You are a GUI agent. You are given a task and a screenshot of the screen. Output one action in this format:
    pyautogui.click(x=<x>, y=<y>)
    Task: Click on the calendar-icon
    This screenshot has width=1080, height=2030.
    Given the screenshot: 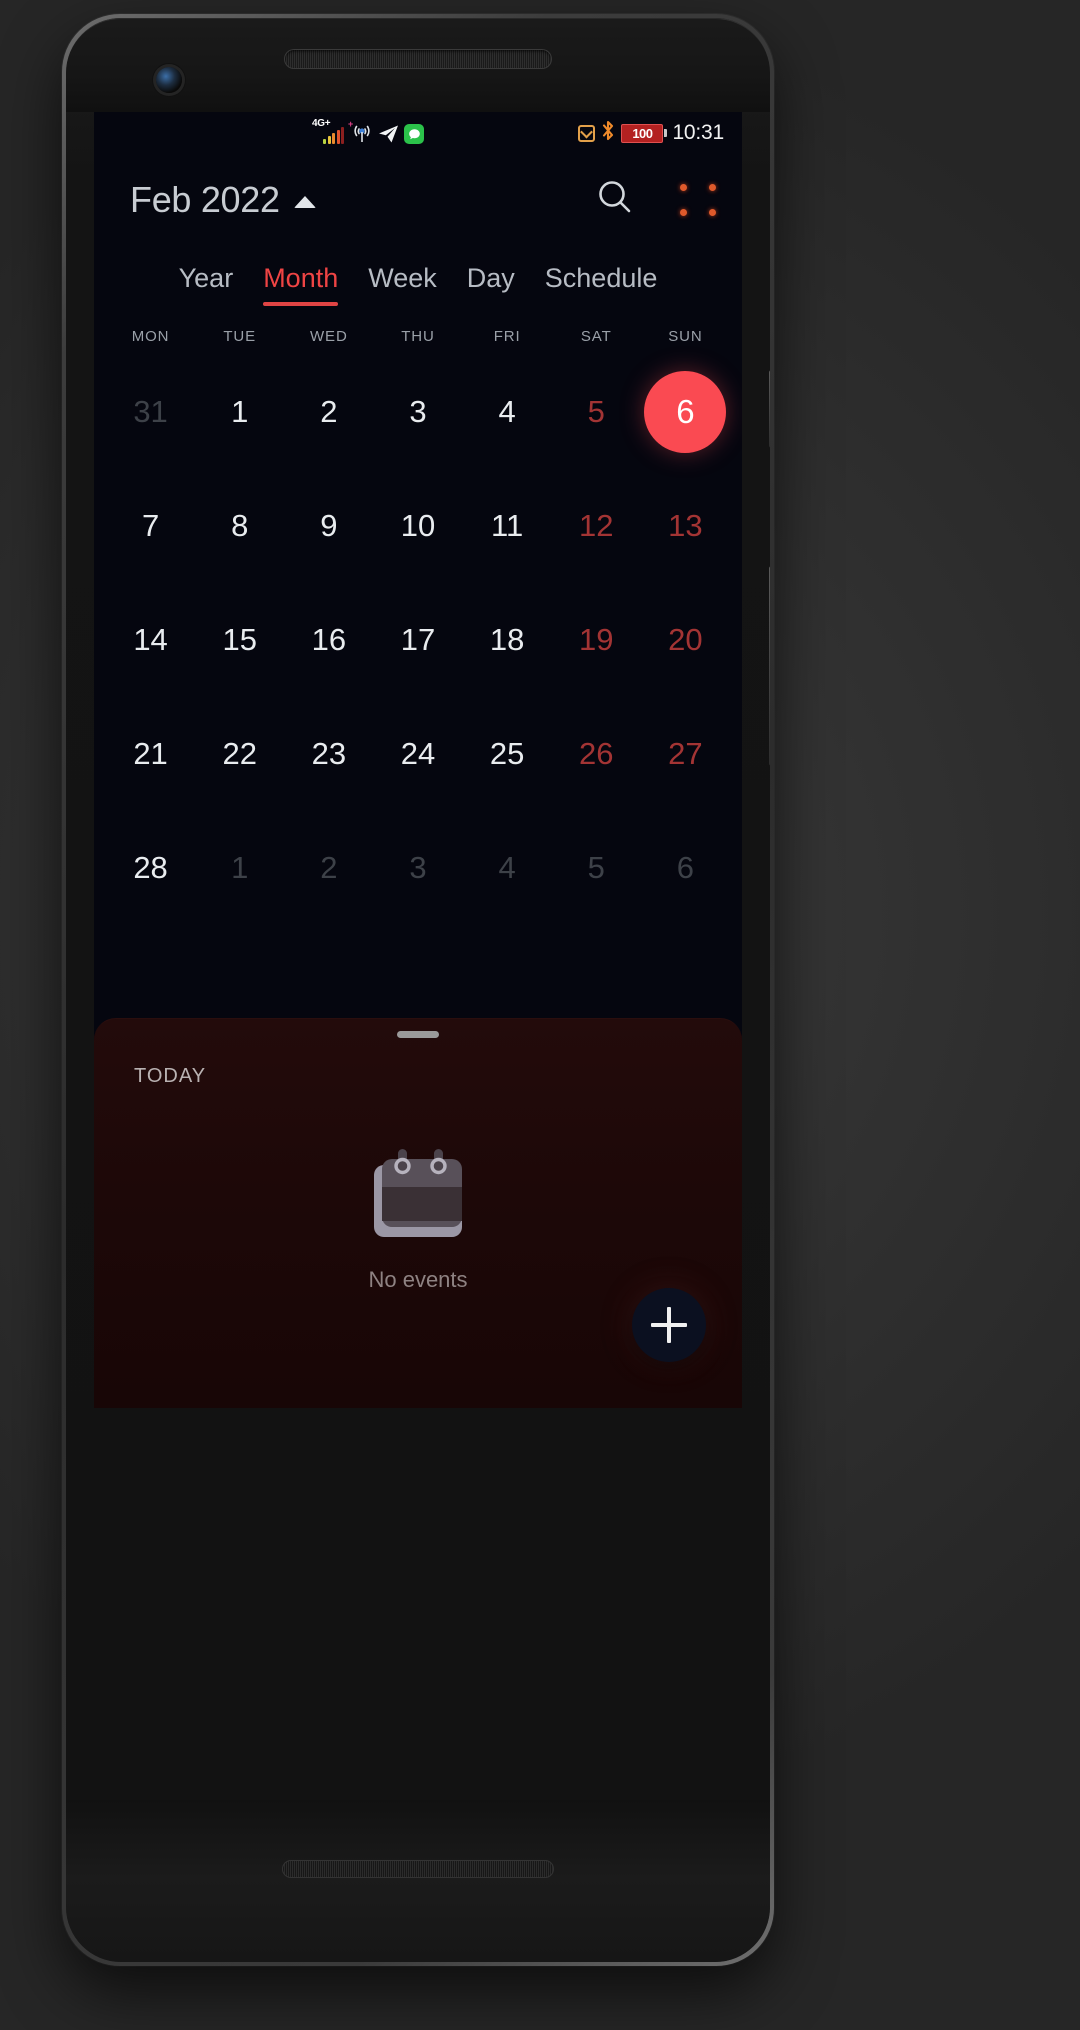 What is the action you would take?
    pyautogui.click(x=418, y=1195)
    